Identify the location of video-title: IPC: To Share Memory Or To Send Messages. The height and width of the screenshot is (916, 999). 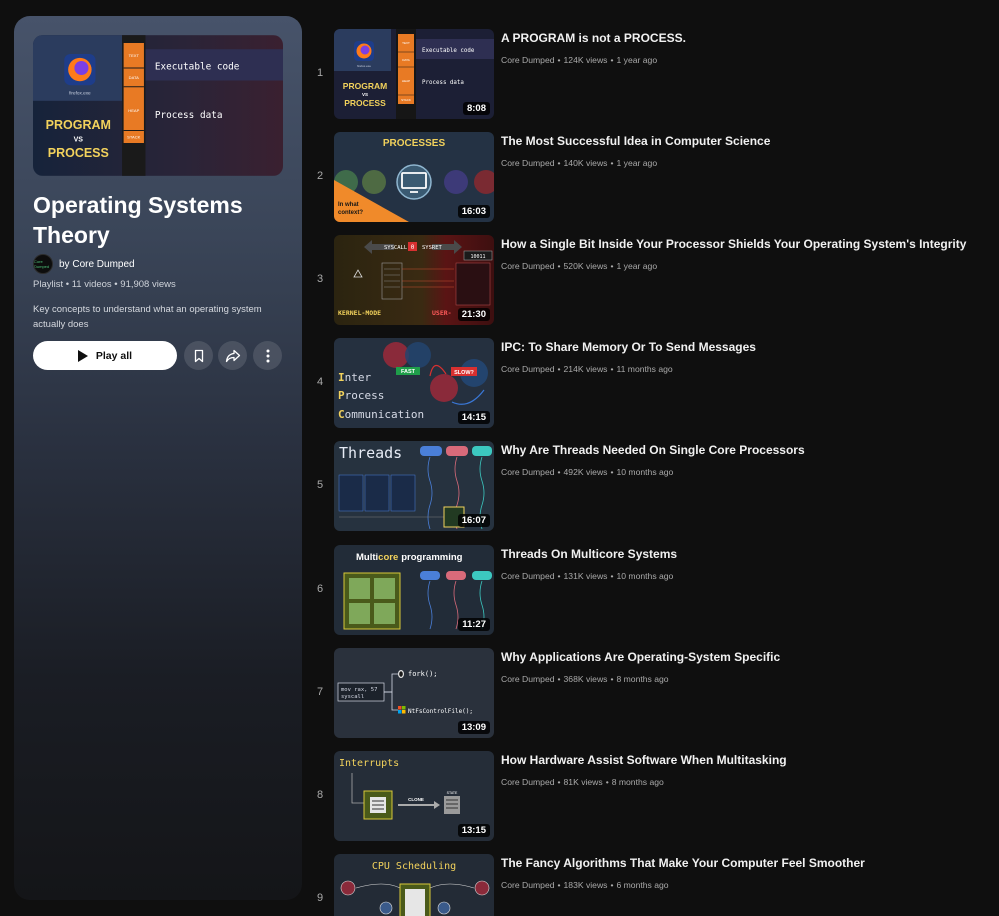
(746, 347).